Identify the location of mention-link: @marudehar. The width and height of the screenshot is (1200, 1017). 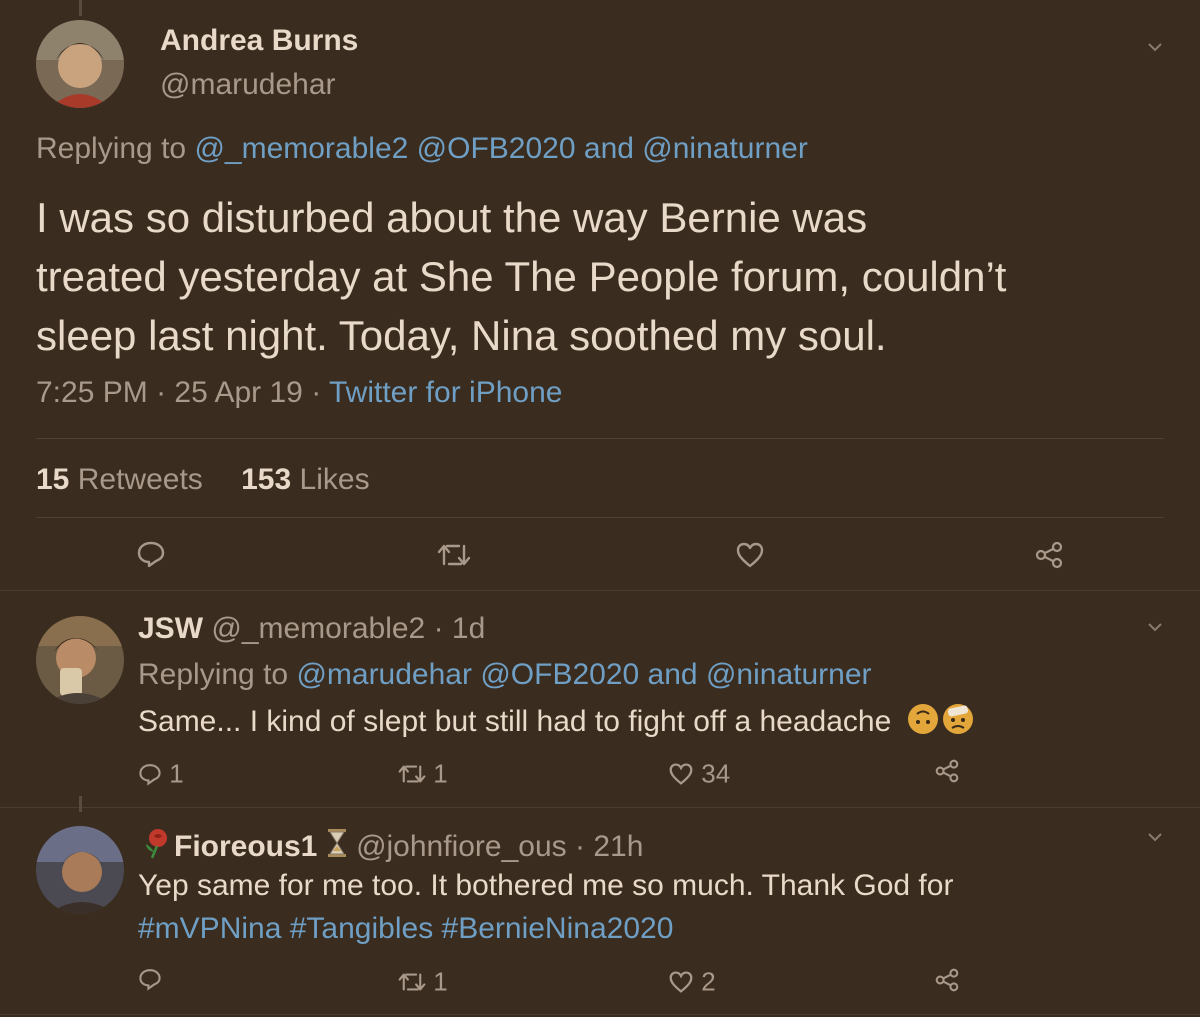
(384, 674).